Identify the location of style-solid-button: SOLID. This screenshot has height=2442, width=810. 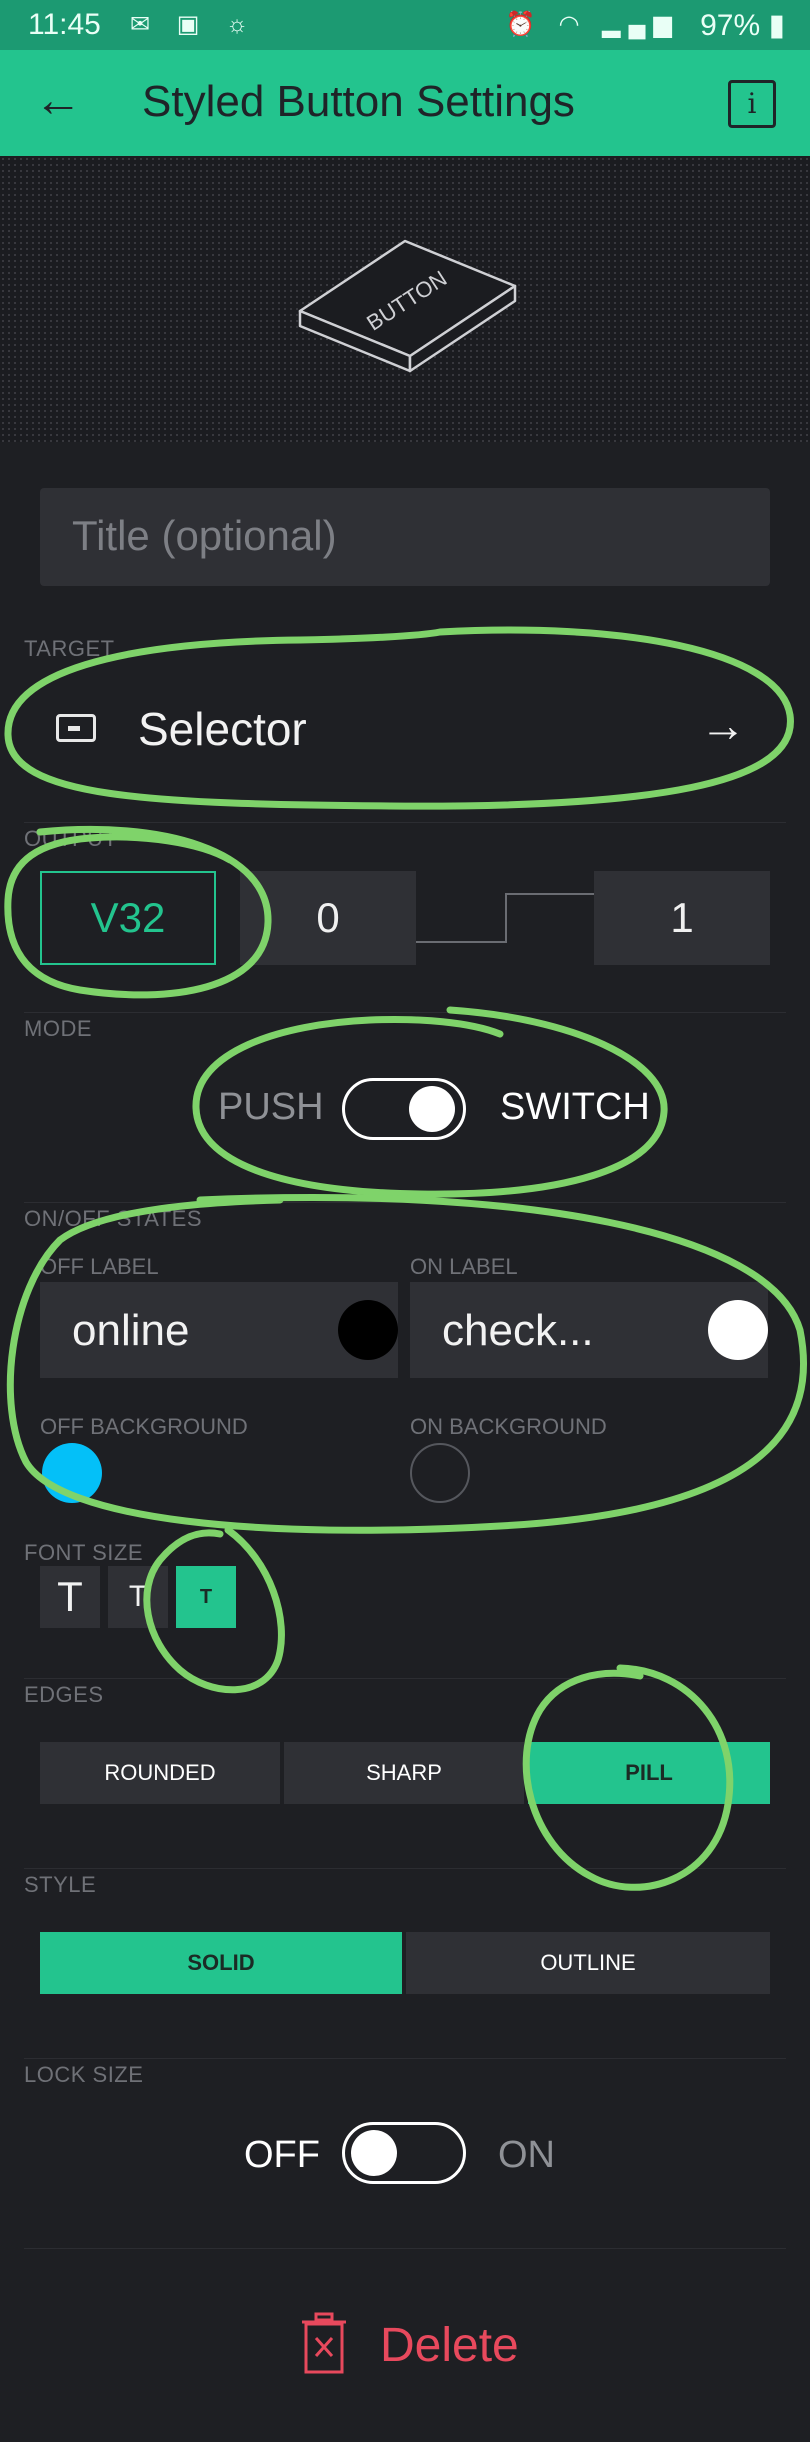
(221, 1963).